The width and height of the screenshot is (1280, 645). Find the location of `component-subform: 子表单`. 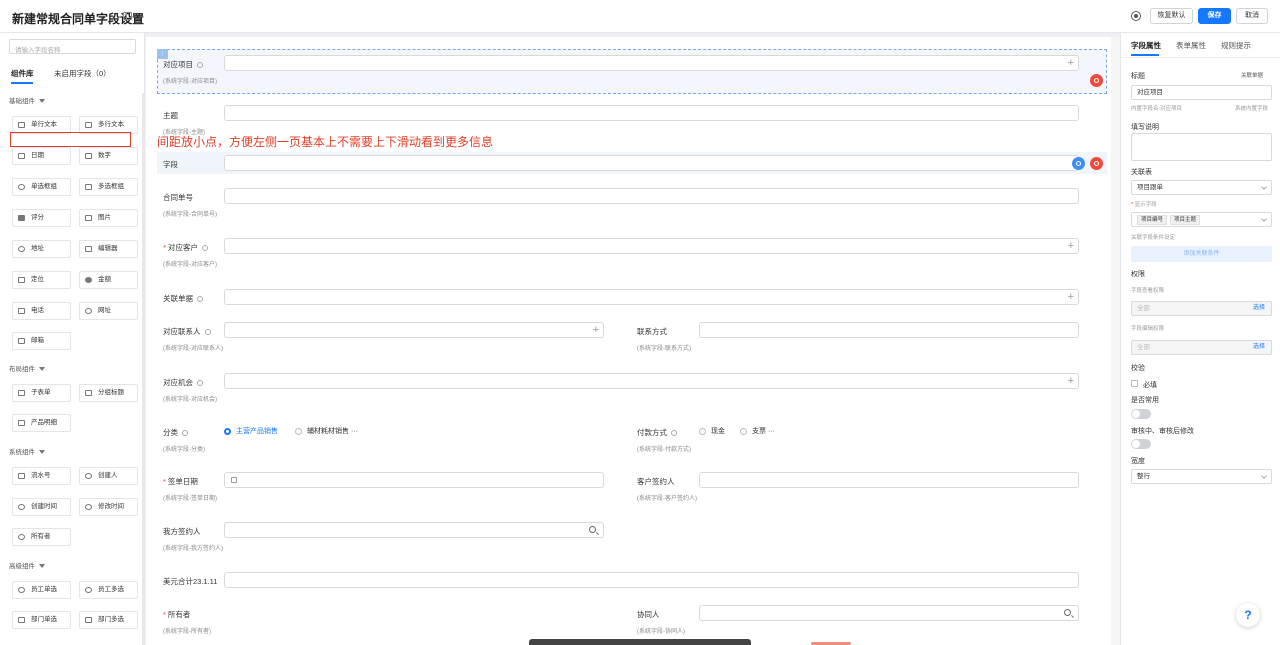

component-subform: 子表单 is located at coordinates (41, 393).